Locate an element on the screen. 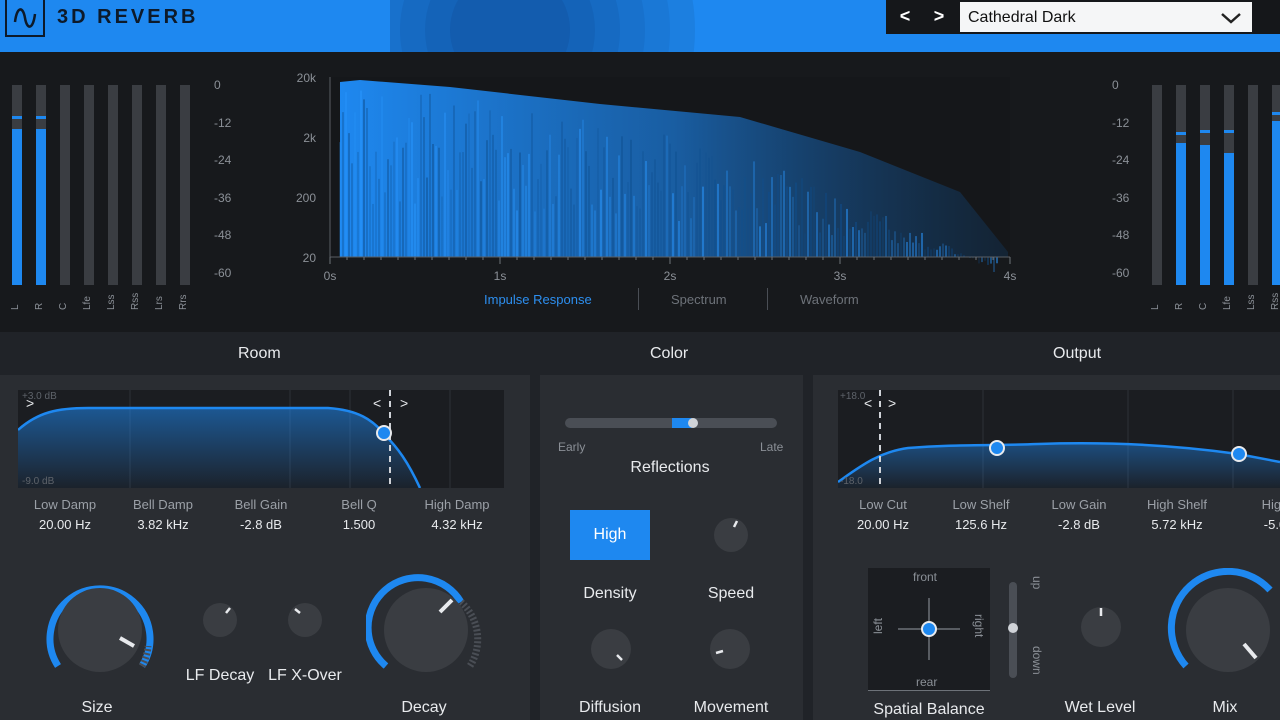  channel-label: L is located at coordinates (1155, 307).